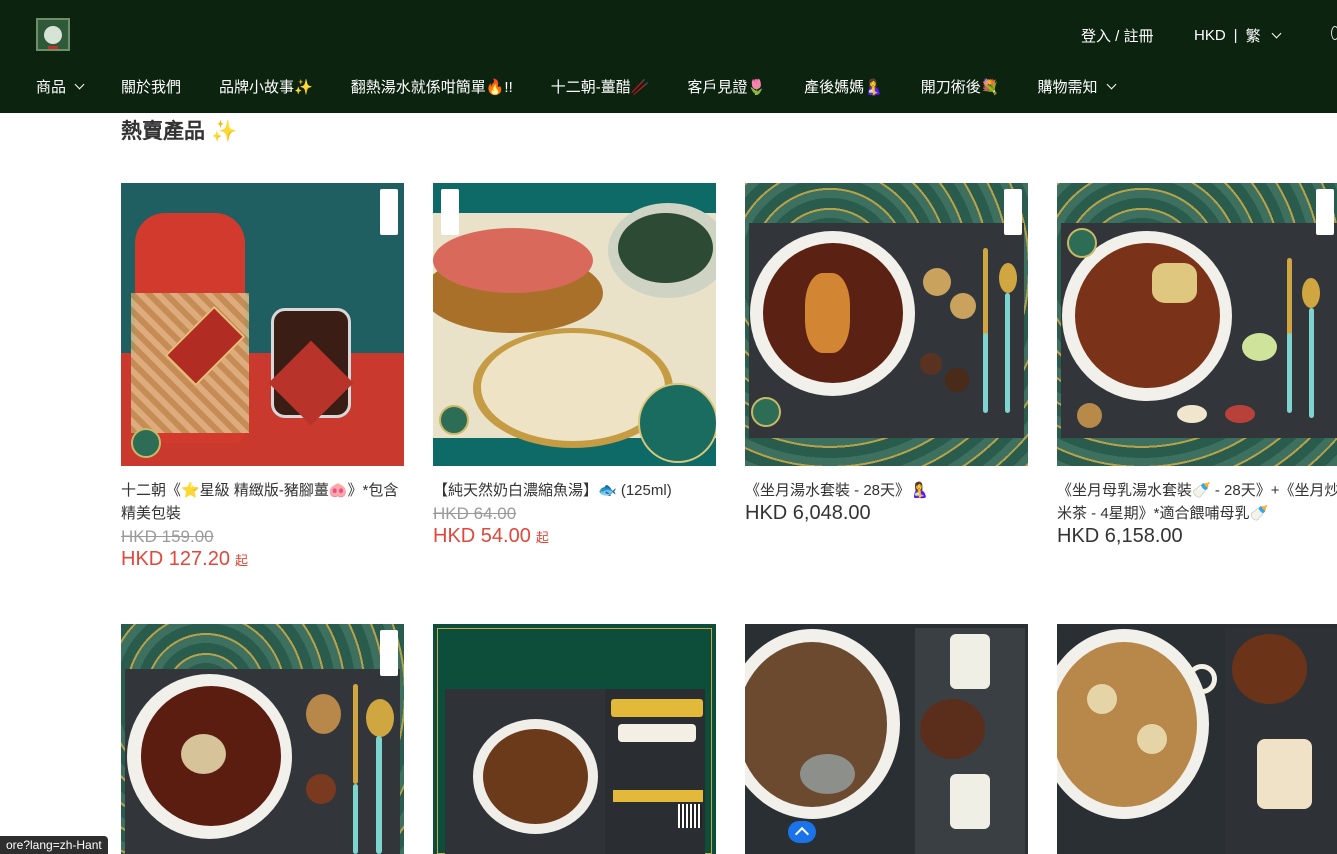  I want to click on sale-price-amount: HKD 127.20, so click(175, 559).